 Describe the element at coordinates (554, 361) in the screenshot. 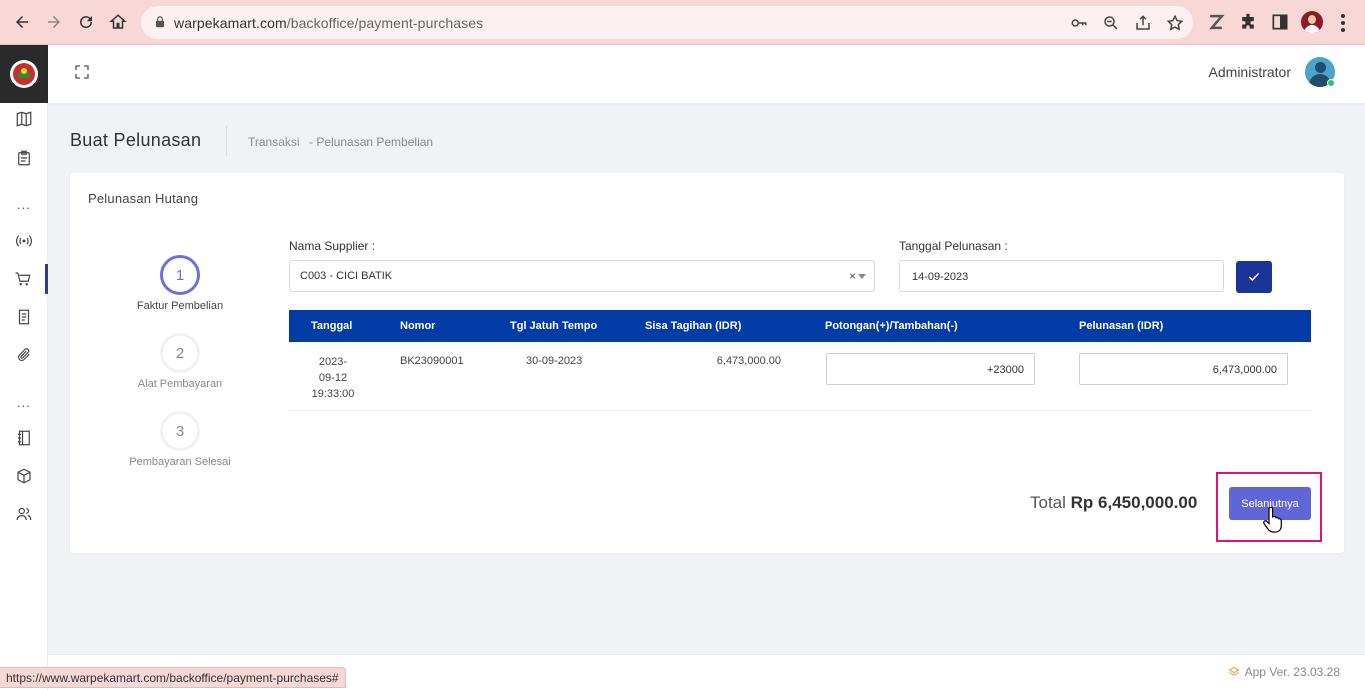

I see `cell-jatuh-tempo: 30-09-2023` at that location.